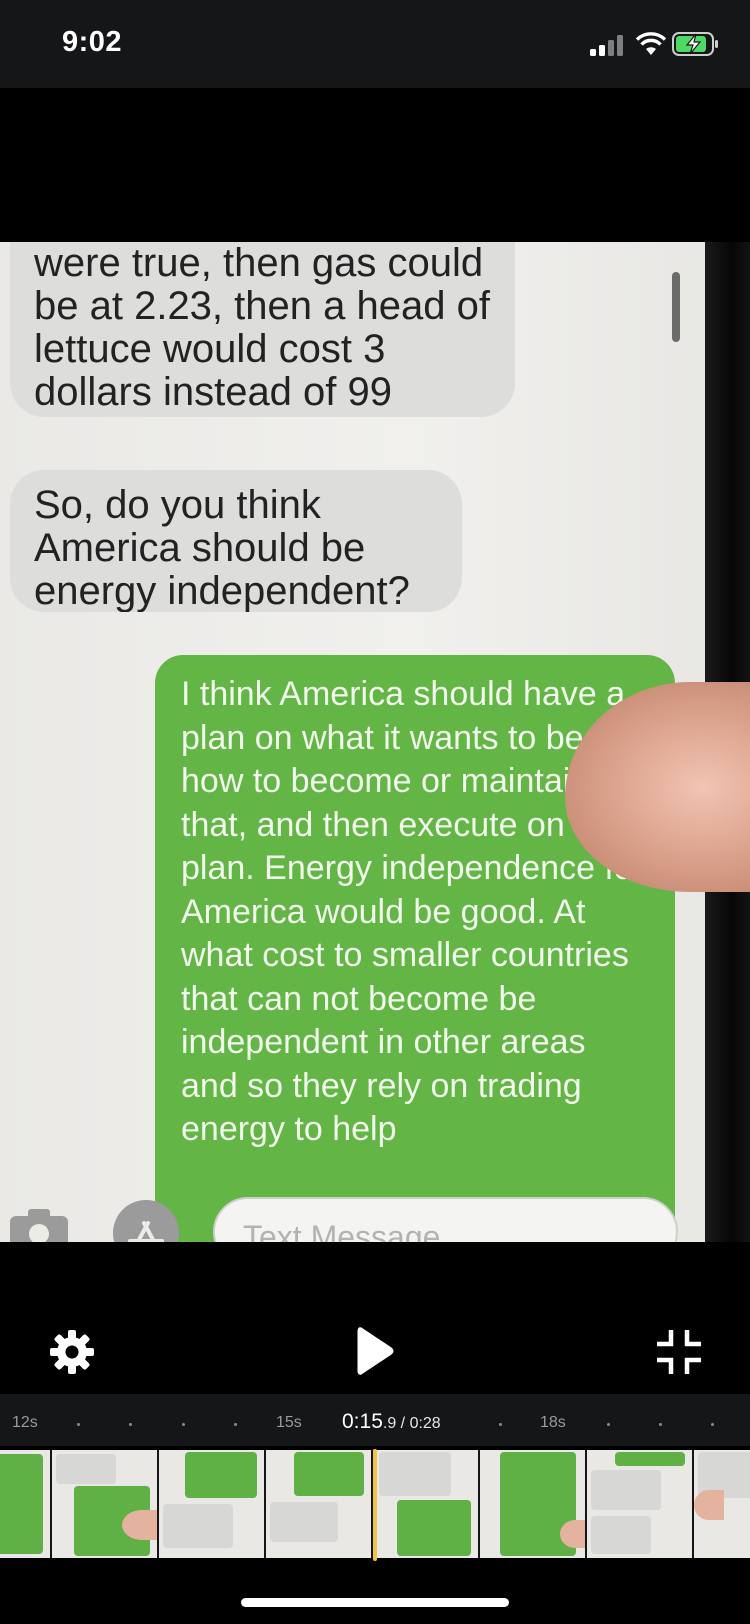  I want to click on wifi-icon, so click(651, 43).